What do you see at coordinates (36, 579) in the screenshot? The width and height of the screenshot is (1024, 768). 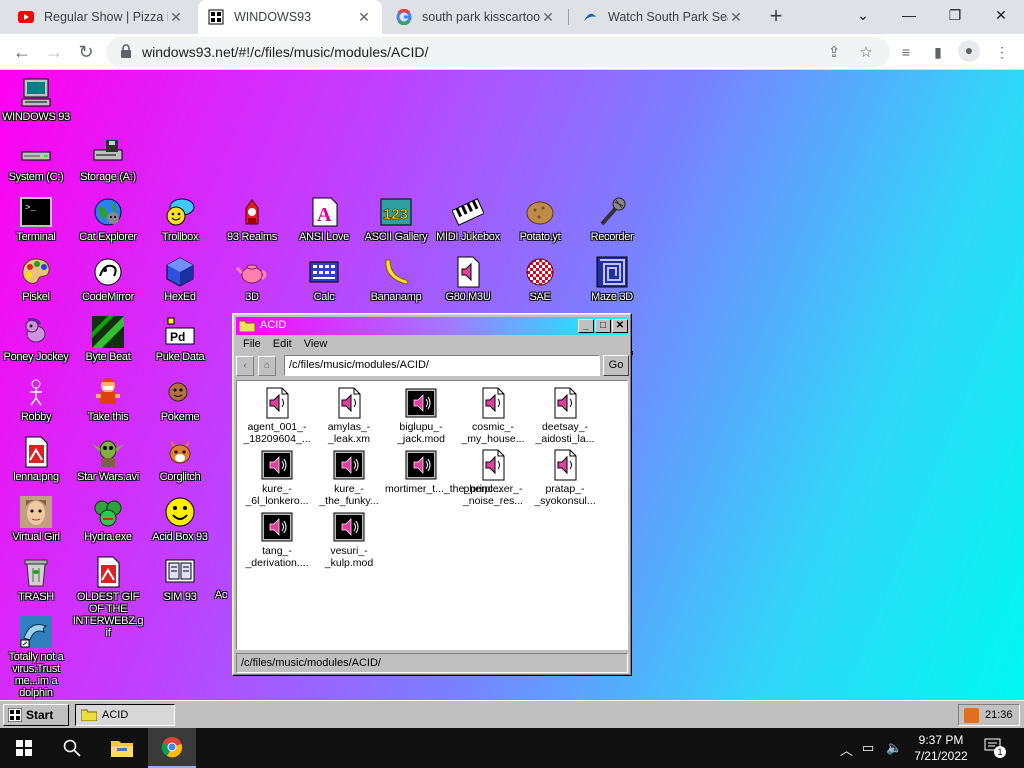 I see `desktop-icon-trash: TRASH` at bounding box center [36, 579].